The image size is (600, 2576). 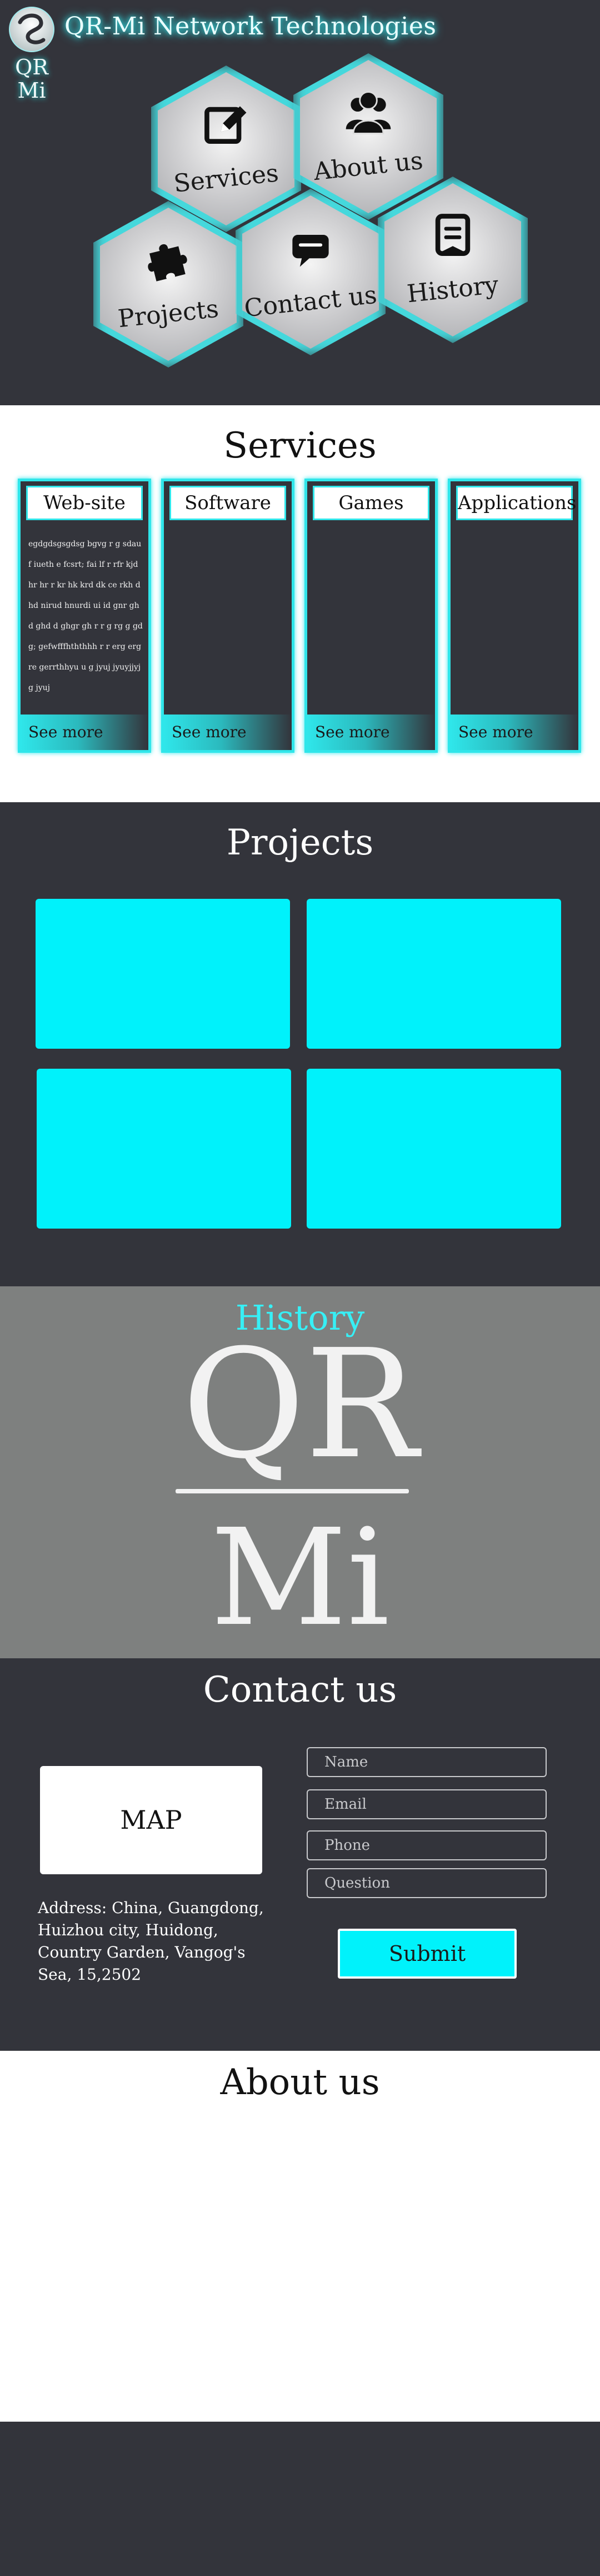 I want to click on history-divider, so click(x=292, y=1491).